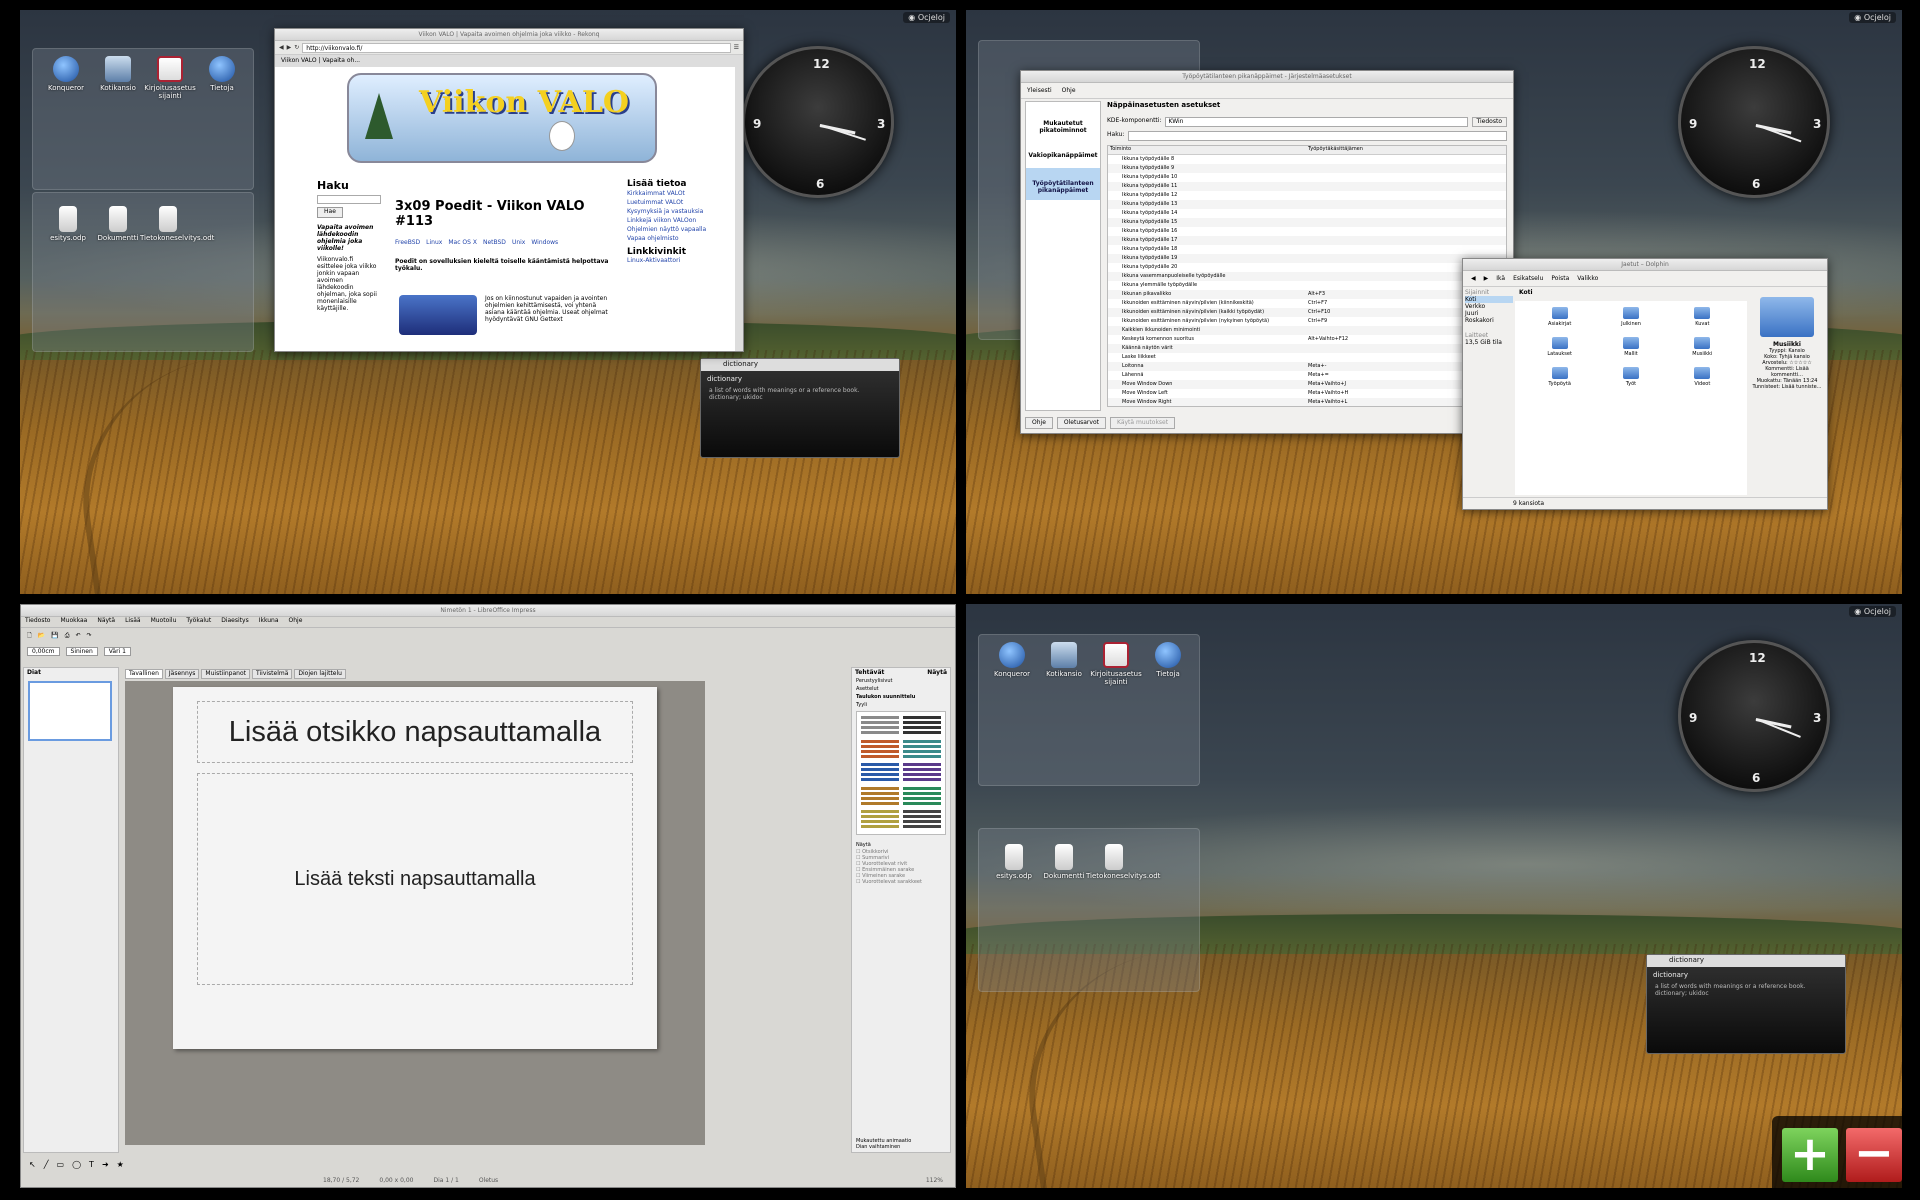 The height and width of the screenshot is (1200, 1920). I want to click on save-icon: 💾, so click(54, 635).